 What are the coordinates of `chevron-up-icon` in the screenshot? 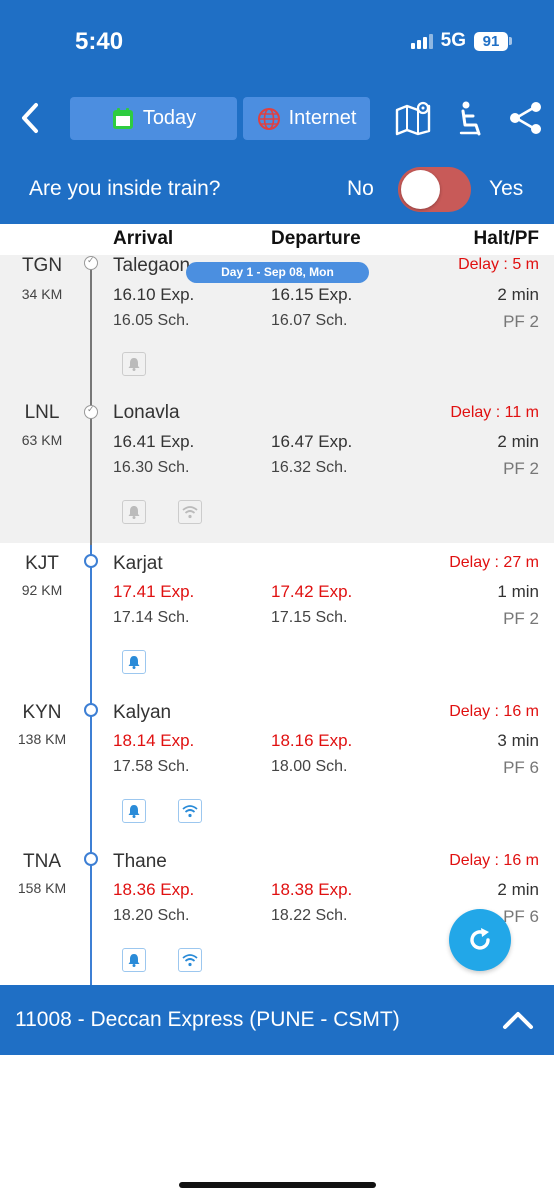 It's located at (518, 1020).